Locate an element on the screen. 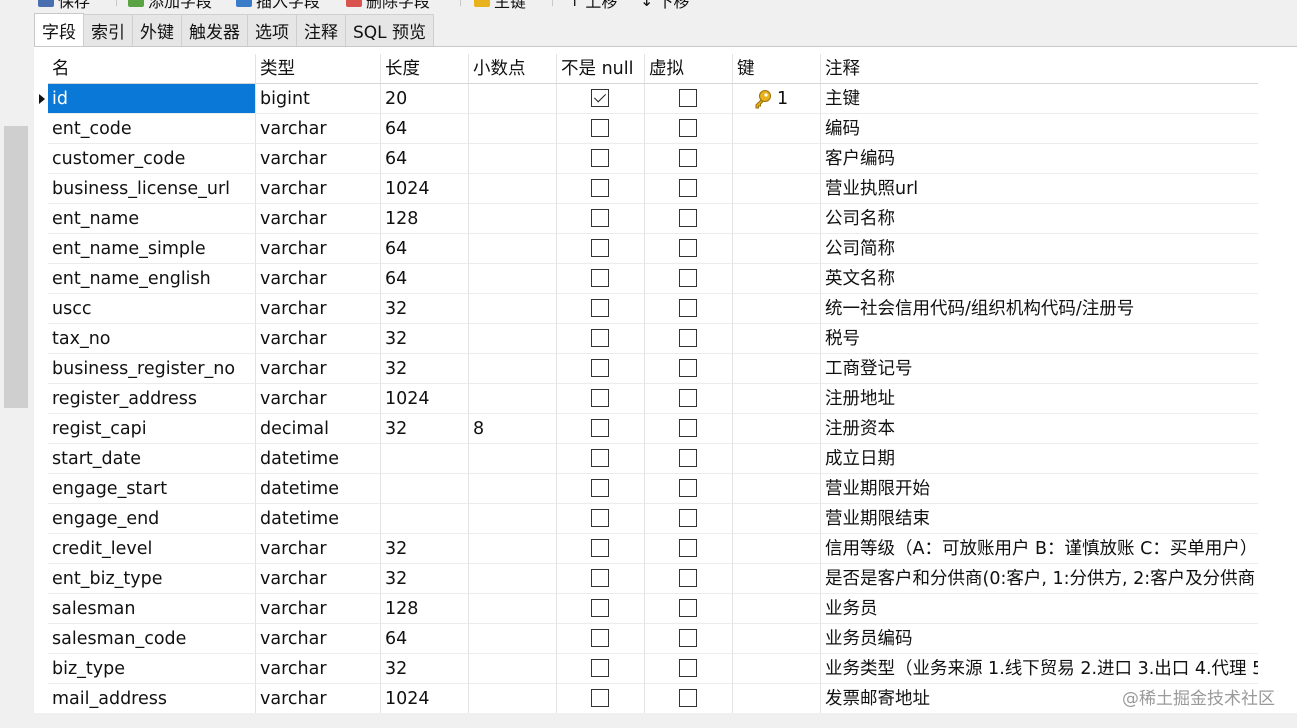  column-header-type: 类型 is located at coordinates (318, 69).